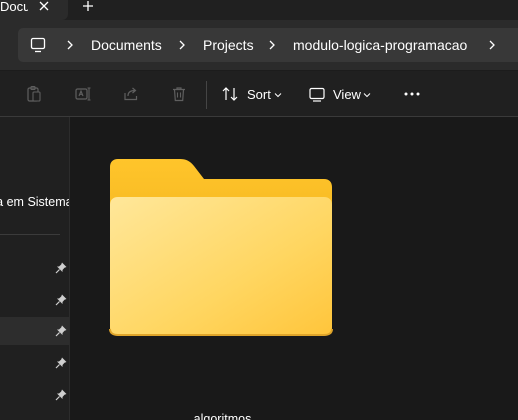 The width and height of the screenshot is (518, 420). What do you see at coordinates (88, 7) in the screenshot?
I see `new-tab-plus-icon` at bounding box center [88, 7].